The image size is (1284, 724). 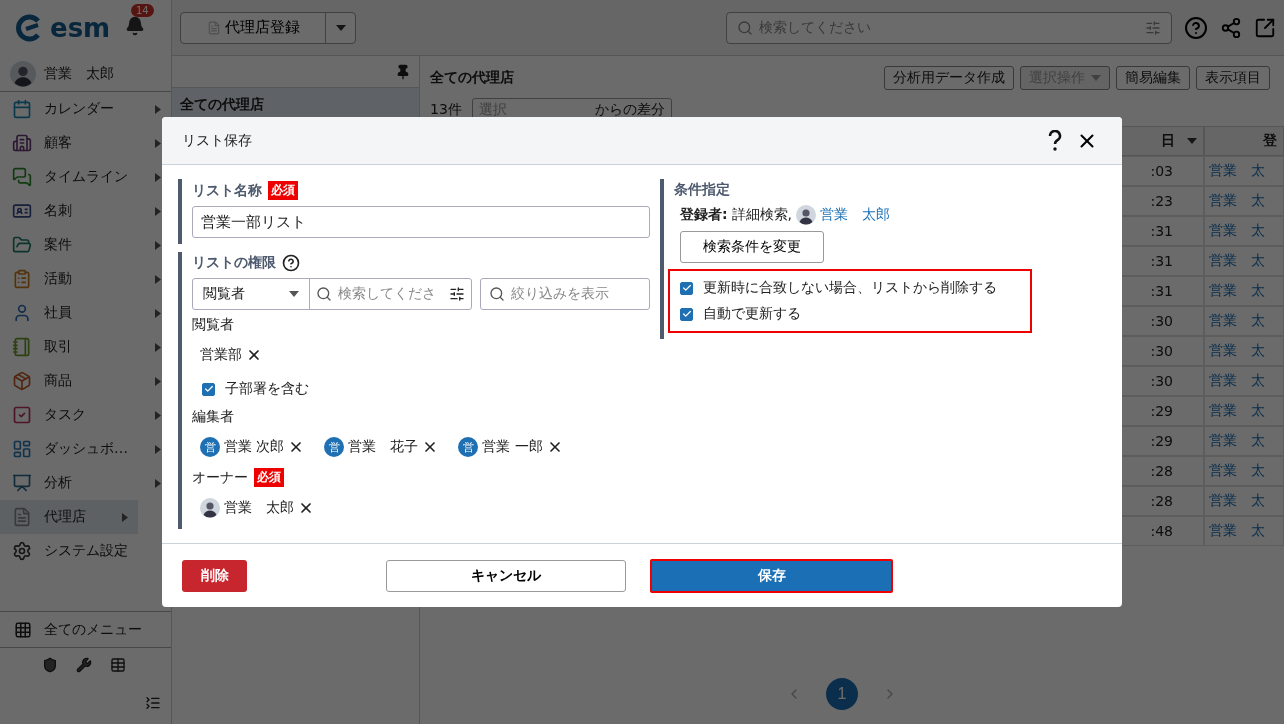 What do you see at coordinates (506, 575) in the screenshot?
I see `cancel-button: キャンセル` at bounding box center [506, 575].